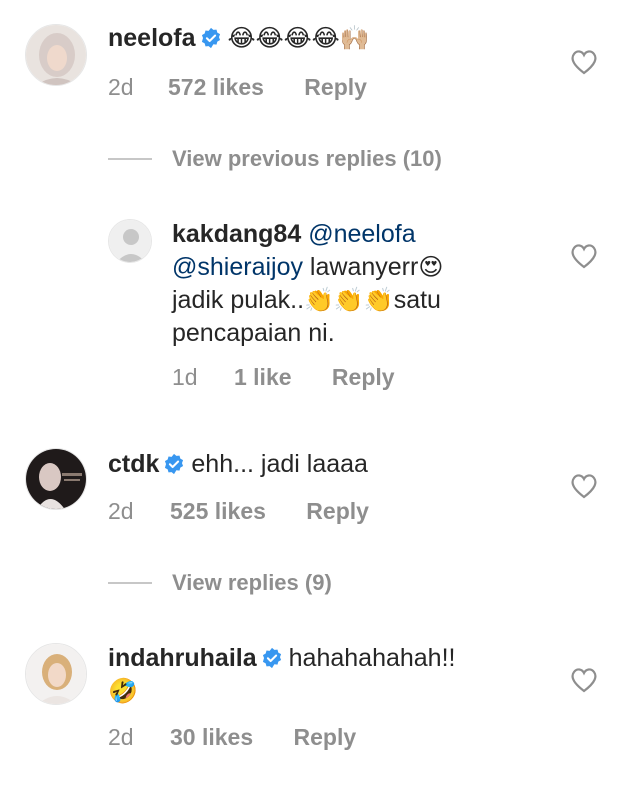  What do you see at coordinates (182, 658) in the screenshot?
I see `username-link: indahruhaila` at bounding box center [182, 658].